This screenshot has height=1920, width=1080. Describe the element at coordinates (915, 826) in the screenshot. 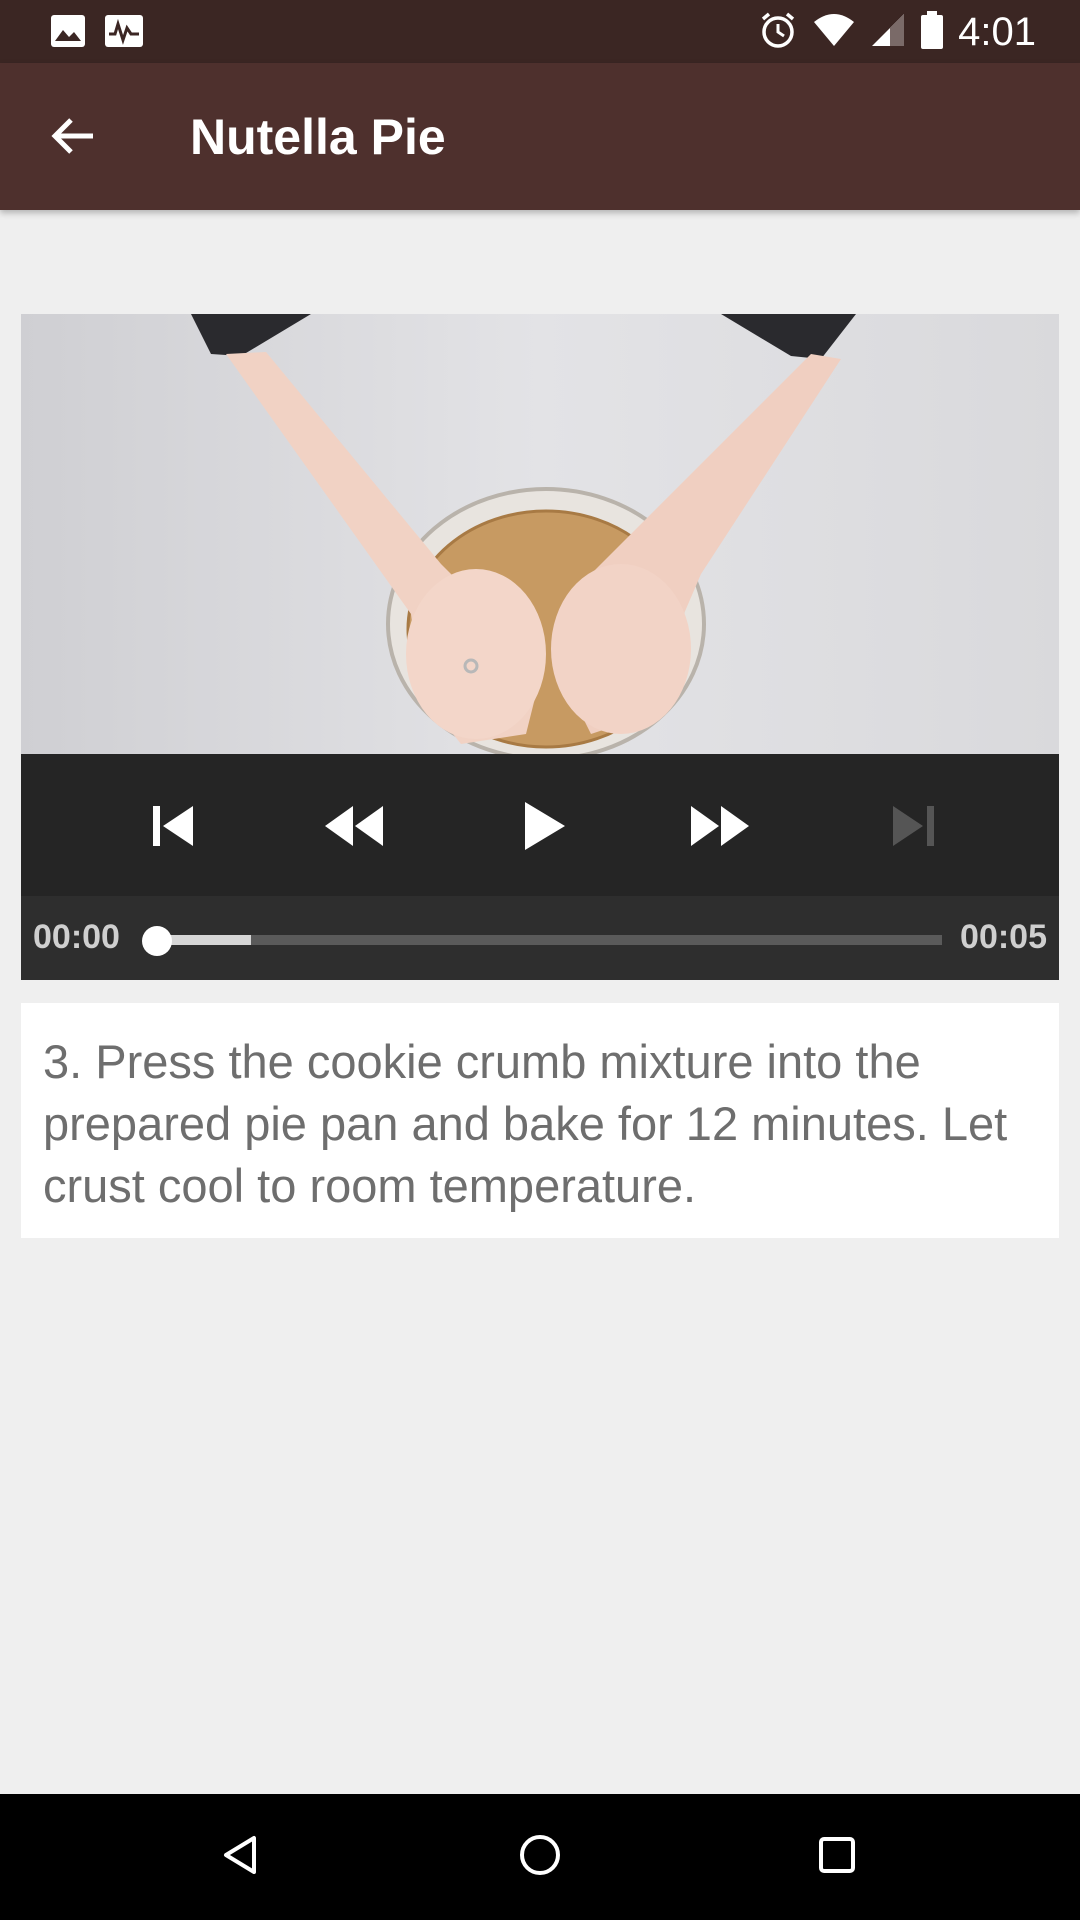

I see `skip-next-icon` at that location.